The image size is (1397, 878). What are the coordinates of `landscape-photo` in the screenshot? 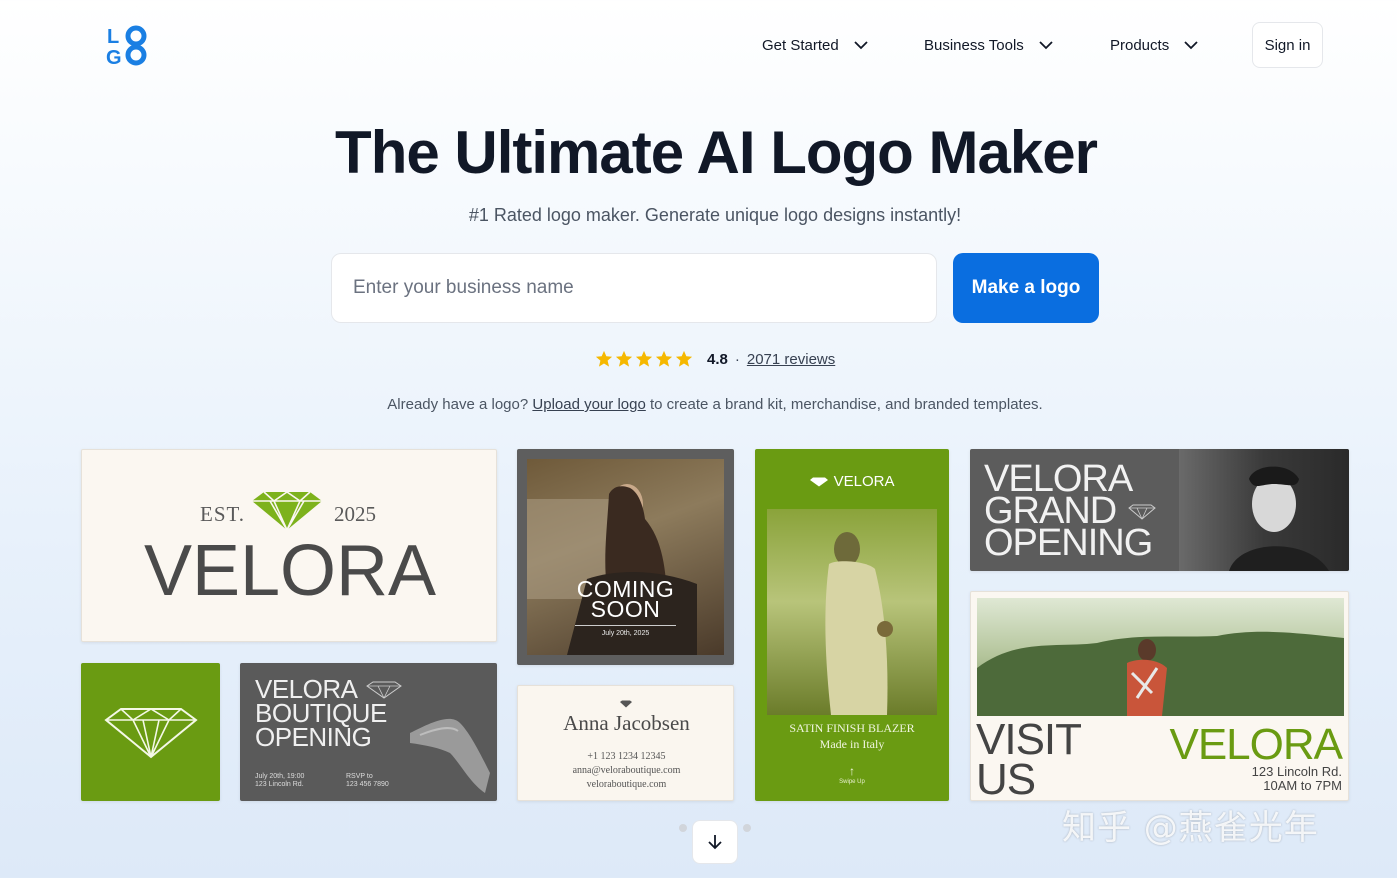 It's located at (1160, 673).